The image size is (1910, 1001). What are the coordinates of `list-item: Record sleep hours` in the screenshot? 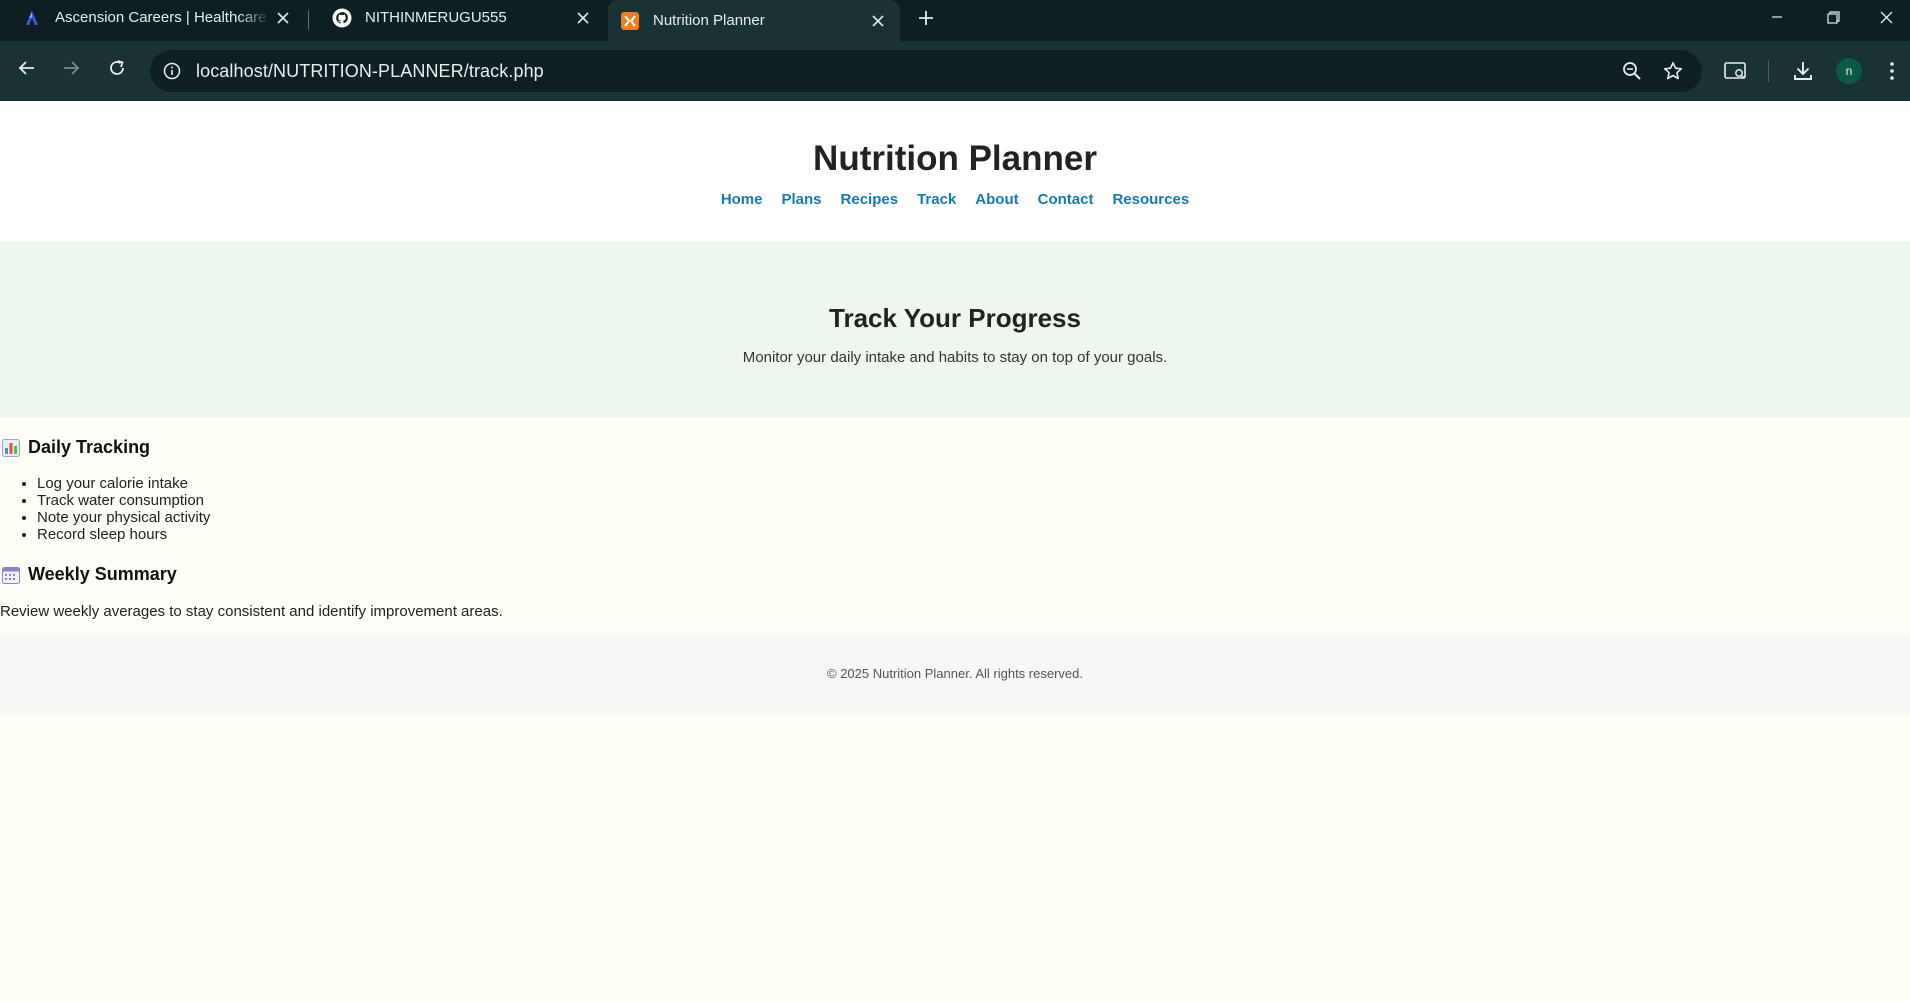 It's located at (123, 534).